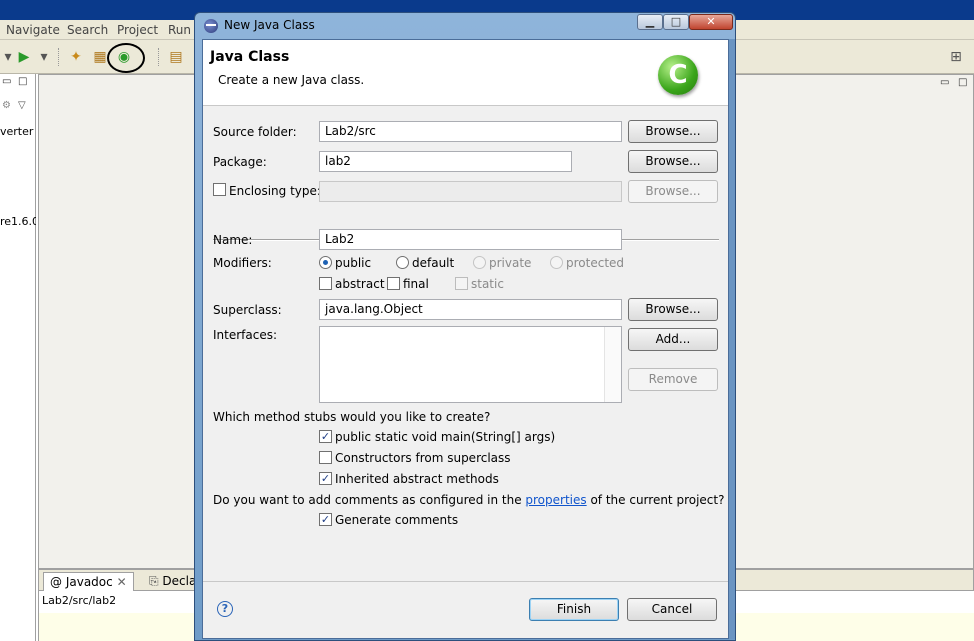  What do you see at coordinates (445, 161) in the screenshot?
I see `package-input: lab2` at bounding box center [445, 161].